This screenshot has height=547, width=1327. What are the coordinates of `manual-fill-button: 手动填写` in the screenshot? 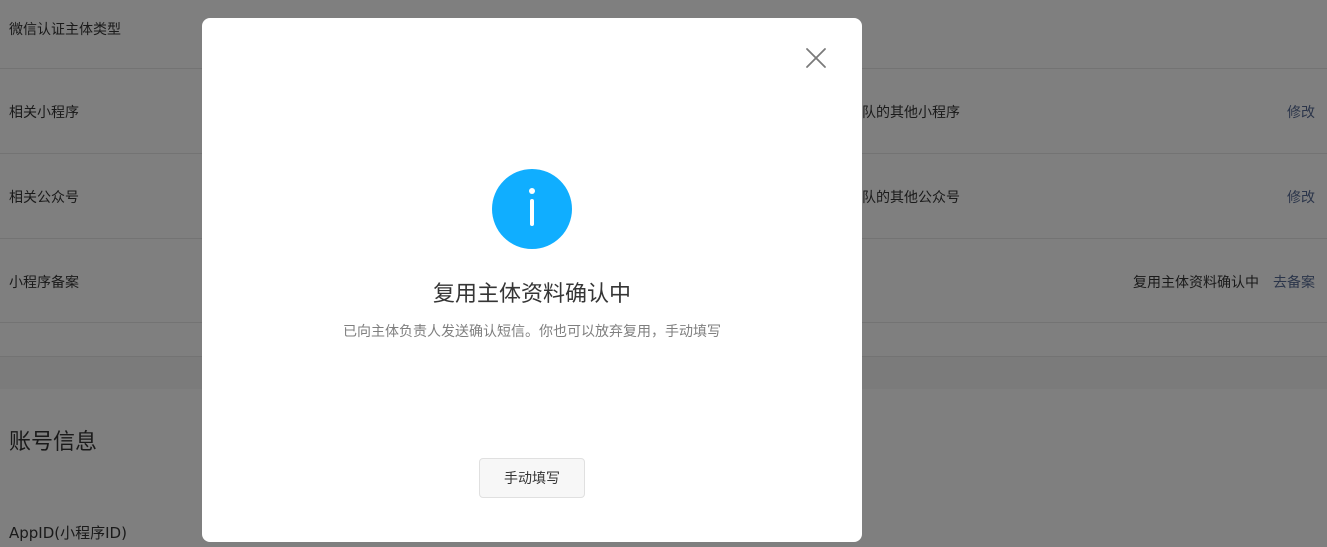 It's located at (532, 478).